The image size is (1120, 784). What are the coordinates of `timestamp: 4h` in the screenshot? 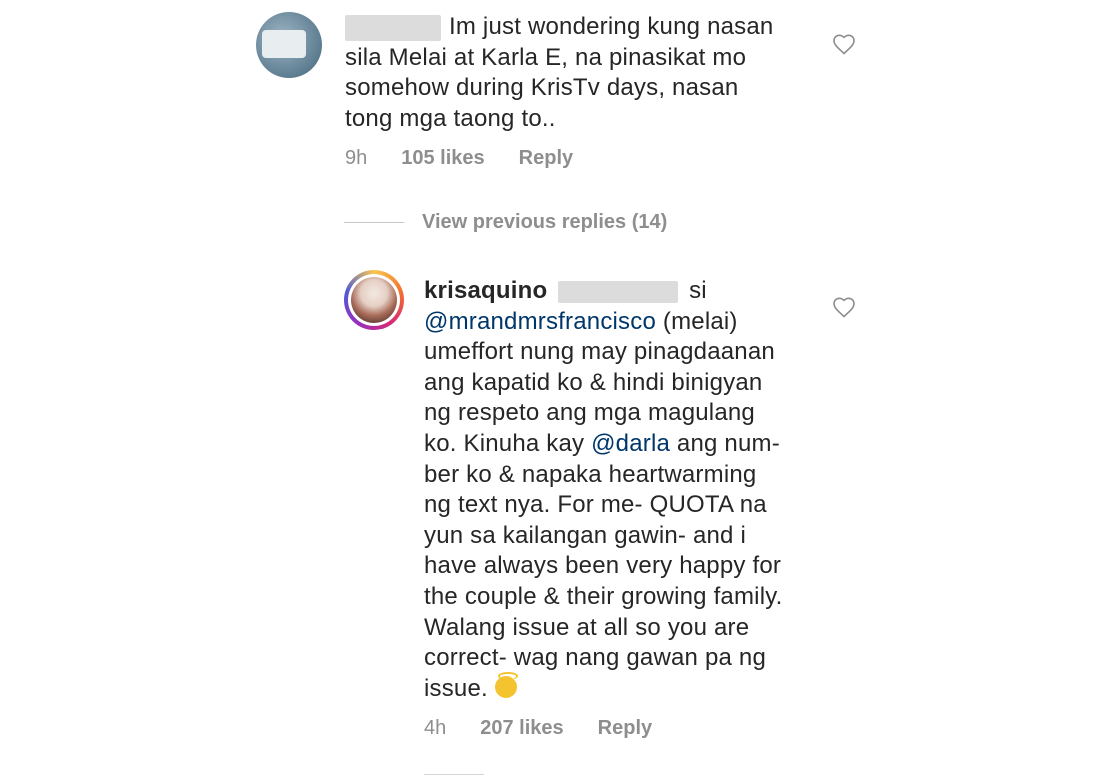 It's located at (435, 728).